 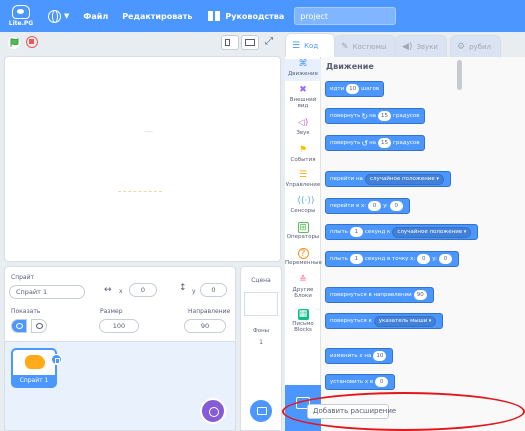 What do you see at coordinates (303, 227) in the screenshot?
I see `operators-icon: ⊞` at bounding box center [303, 227].